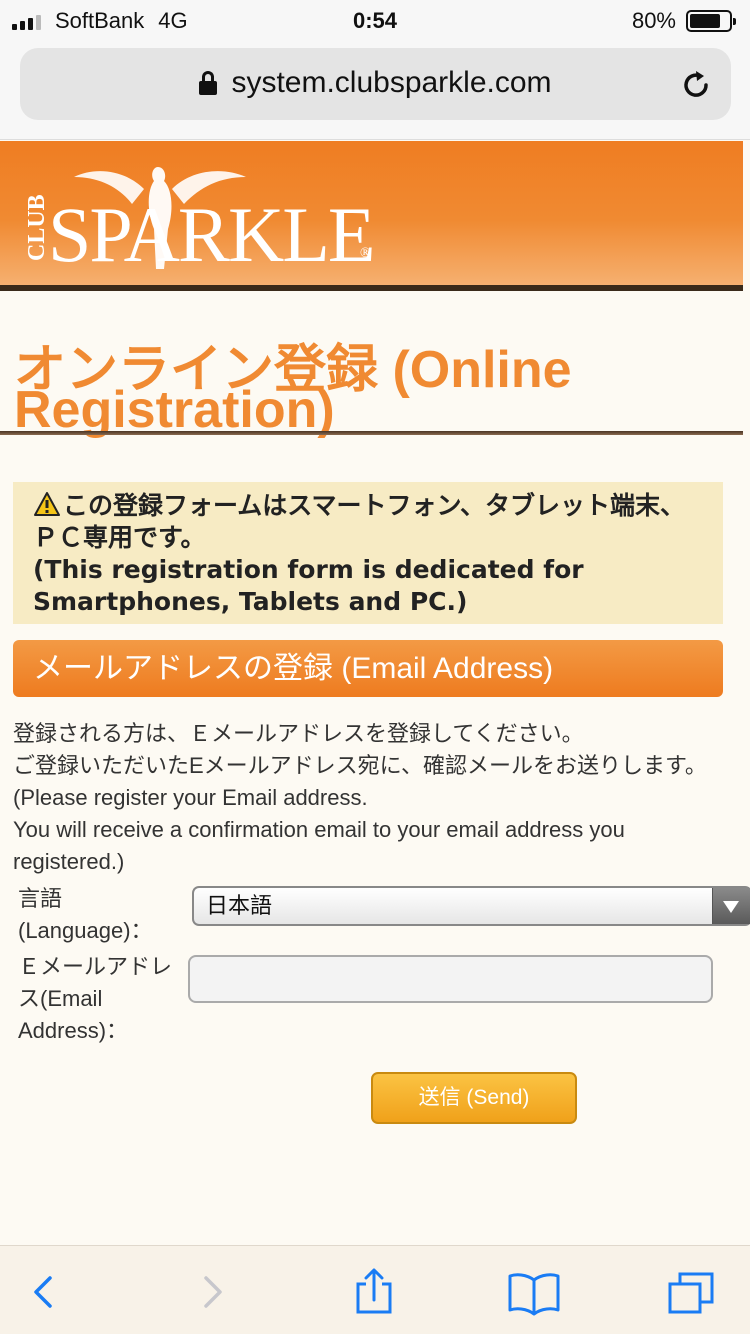 The width and height of the screenshot is (750, 1334). Describe the element at coordinates (696, 85) in the screenshot. I see `reload-icon` at that location.